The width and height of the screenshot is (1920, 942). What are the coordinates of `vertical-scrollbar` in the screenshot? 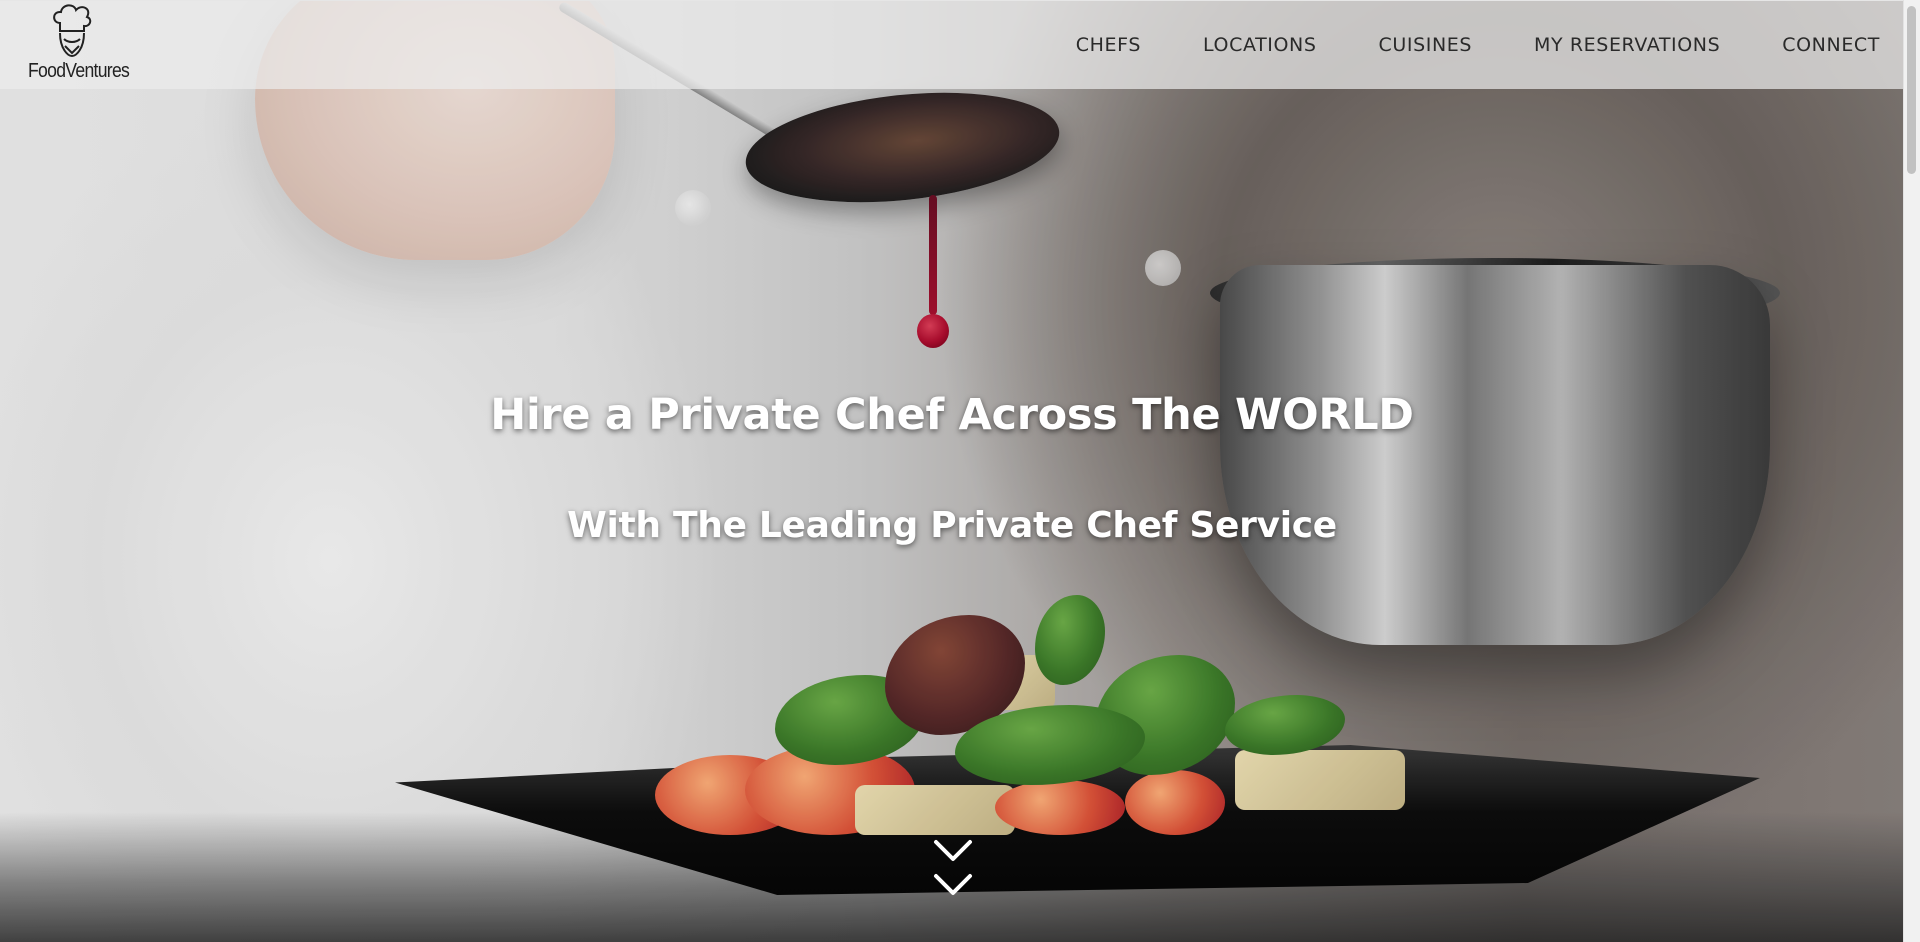 It's located at (1911, 471).